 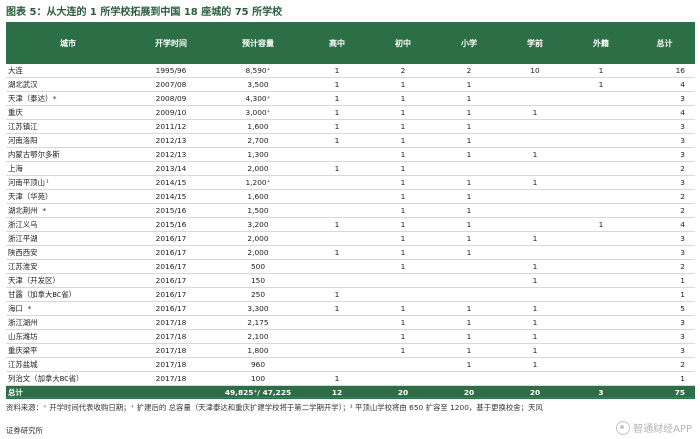 I want to click on header-city: 城市, so click(x=68, y=43).